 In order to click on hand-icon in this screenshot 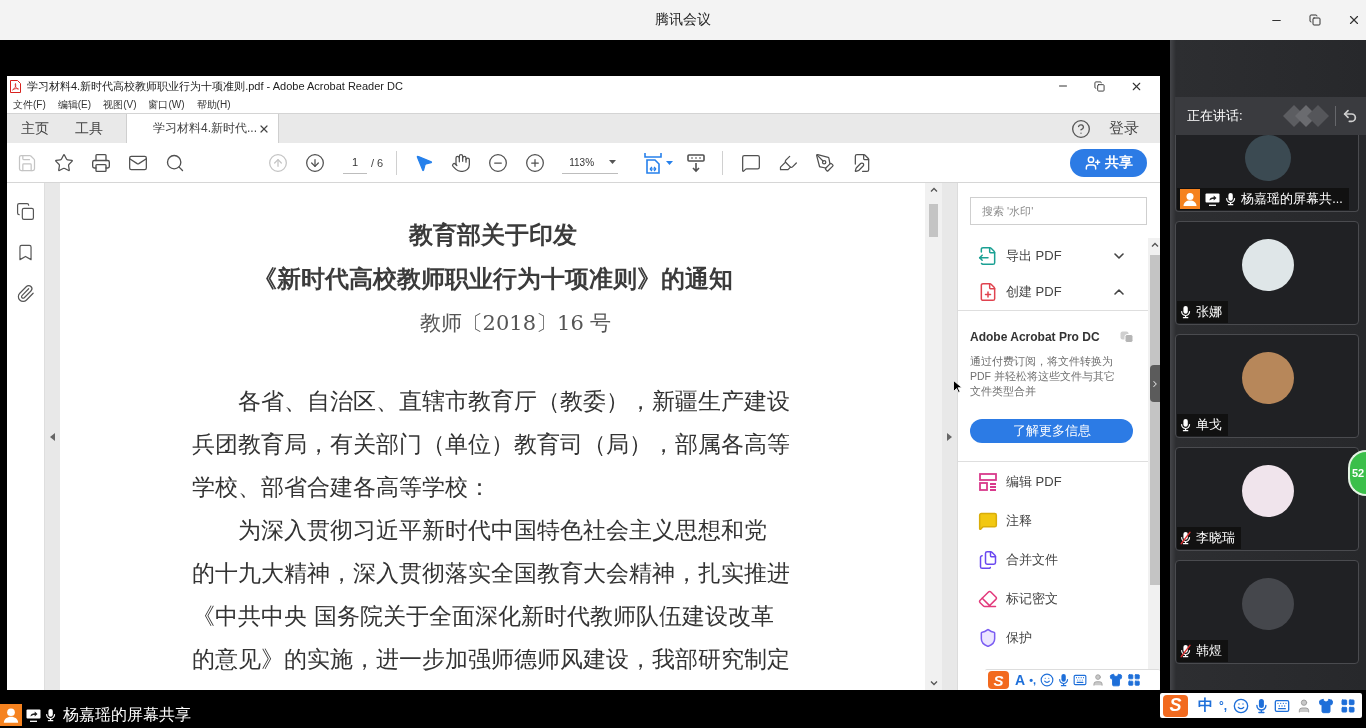, I will do `click(461, 162)`.